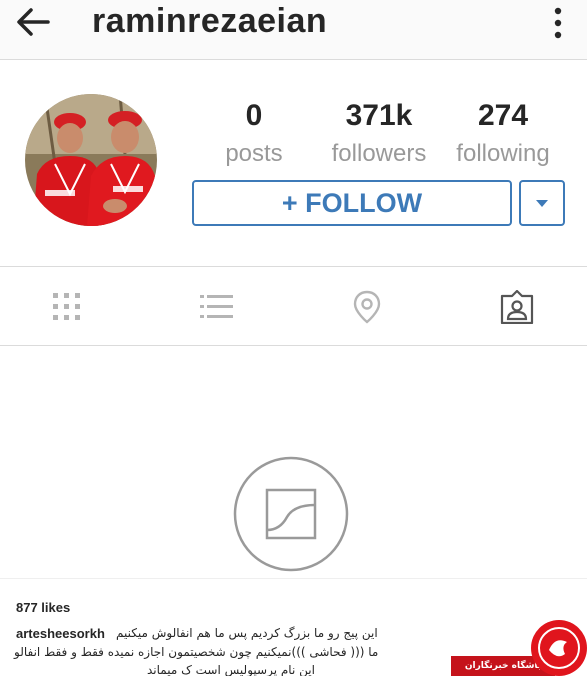  What do you see at coordinates (379, 134) in the screenshot?
I see `stat-followers: 371k followers` at bounding box center [379, 134].